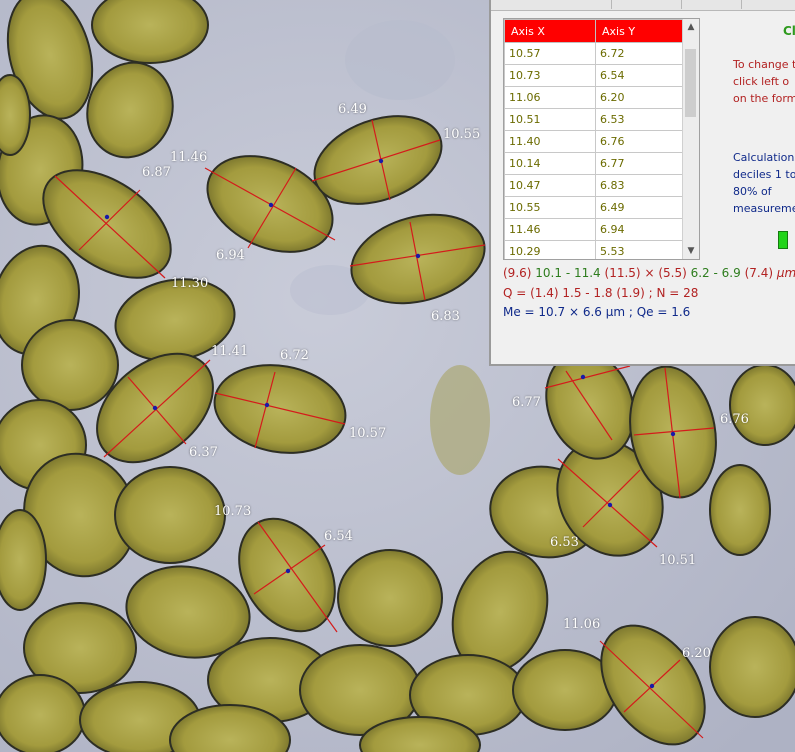 This screenshot has height=752, width=795. I want to click on table-row: 11.40 6.76, so click(594, 141).